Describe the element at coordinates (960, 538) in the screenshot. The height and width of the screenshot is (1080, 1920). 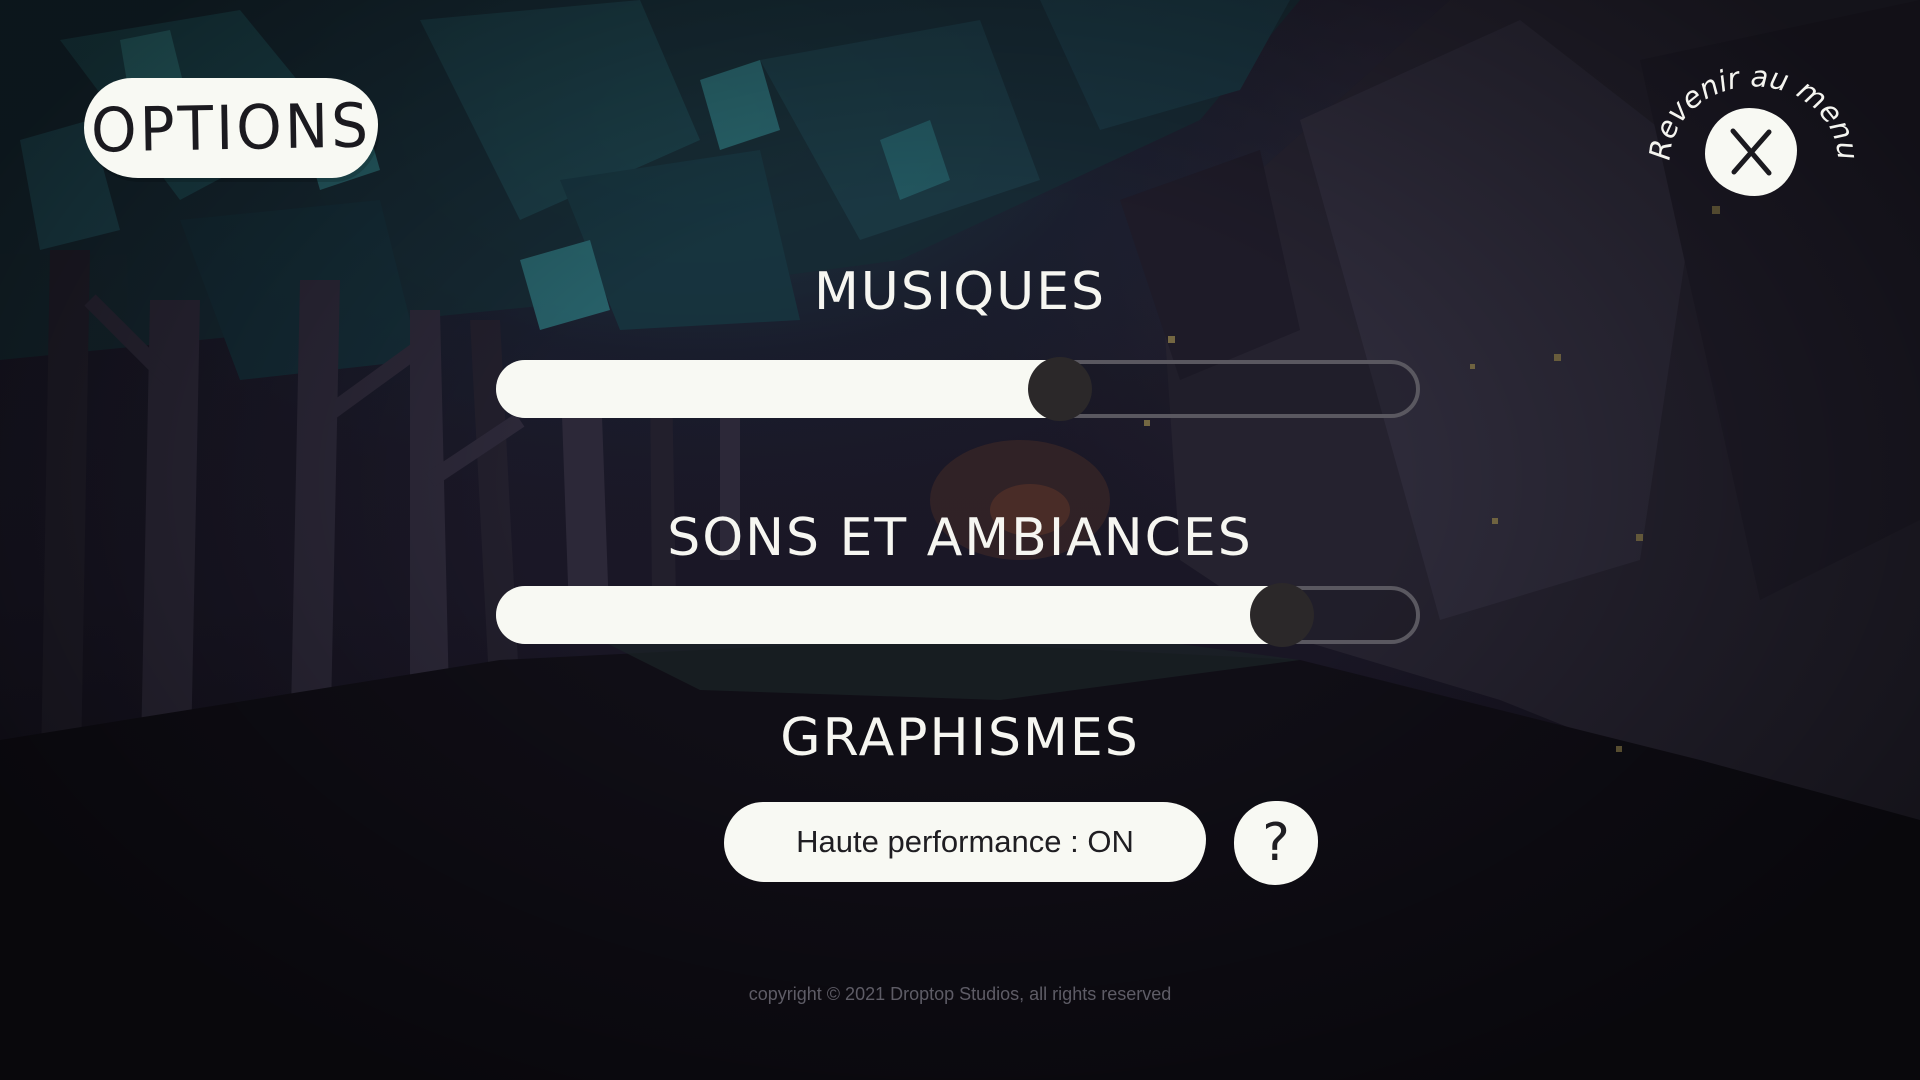
I see `sound-label: SONS ET AMBIANCES` at that location.